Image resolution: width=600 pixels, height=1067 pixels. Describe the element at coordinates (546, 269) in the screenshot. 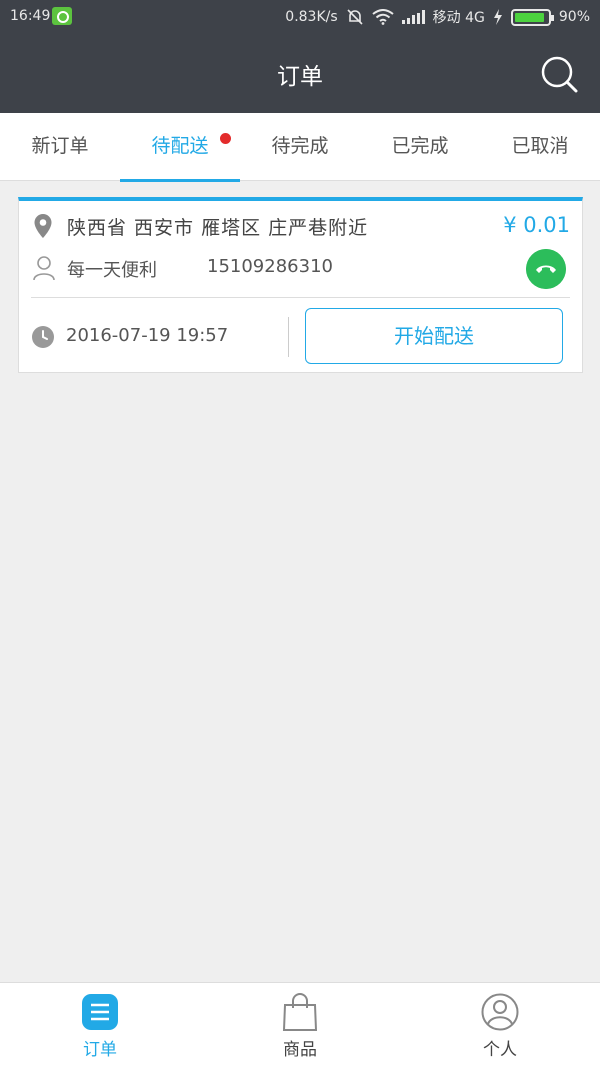

I see `phone-call-button` at that location.